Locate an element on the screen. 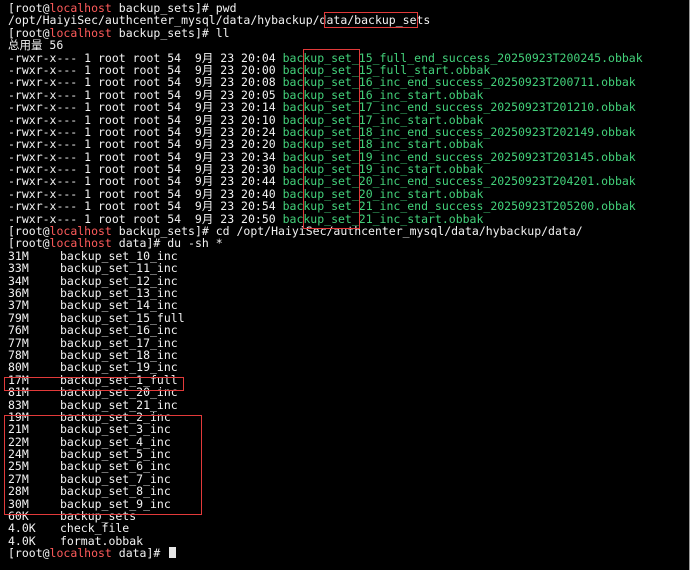  du-size: 33M is located at coordinates (18, 268).